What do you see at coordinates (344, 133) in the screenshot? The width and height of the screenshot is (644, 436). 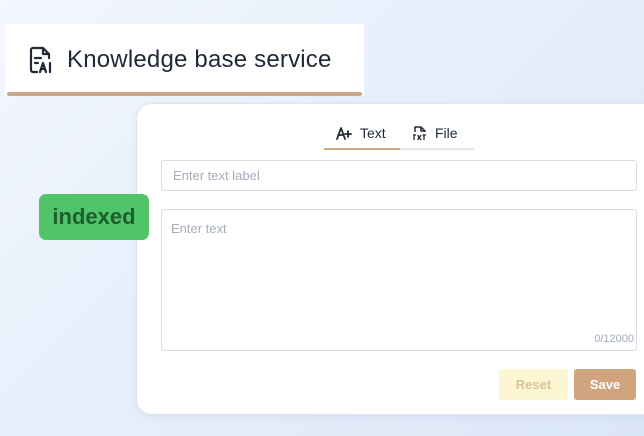 I see `text-ai-icon` at bounding box center [344, 133].